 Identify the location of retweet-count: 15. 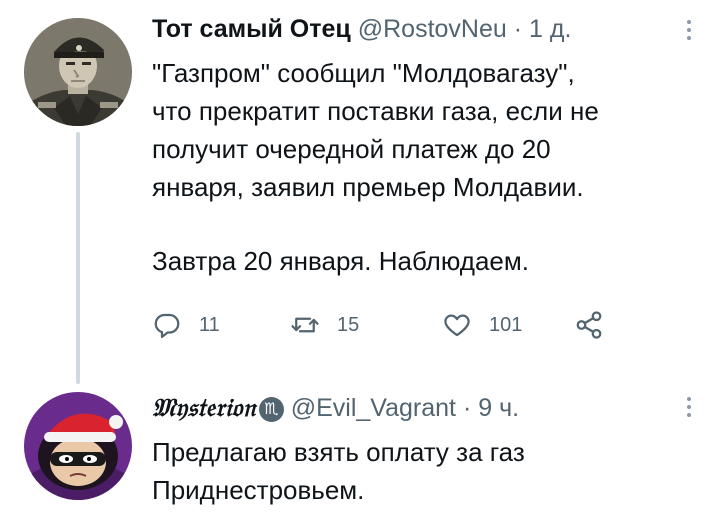
(348, 324).